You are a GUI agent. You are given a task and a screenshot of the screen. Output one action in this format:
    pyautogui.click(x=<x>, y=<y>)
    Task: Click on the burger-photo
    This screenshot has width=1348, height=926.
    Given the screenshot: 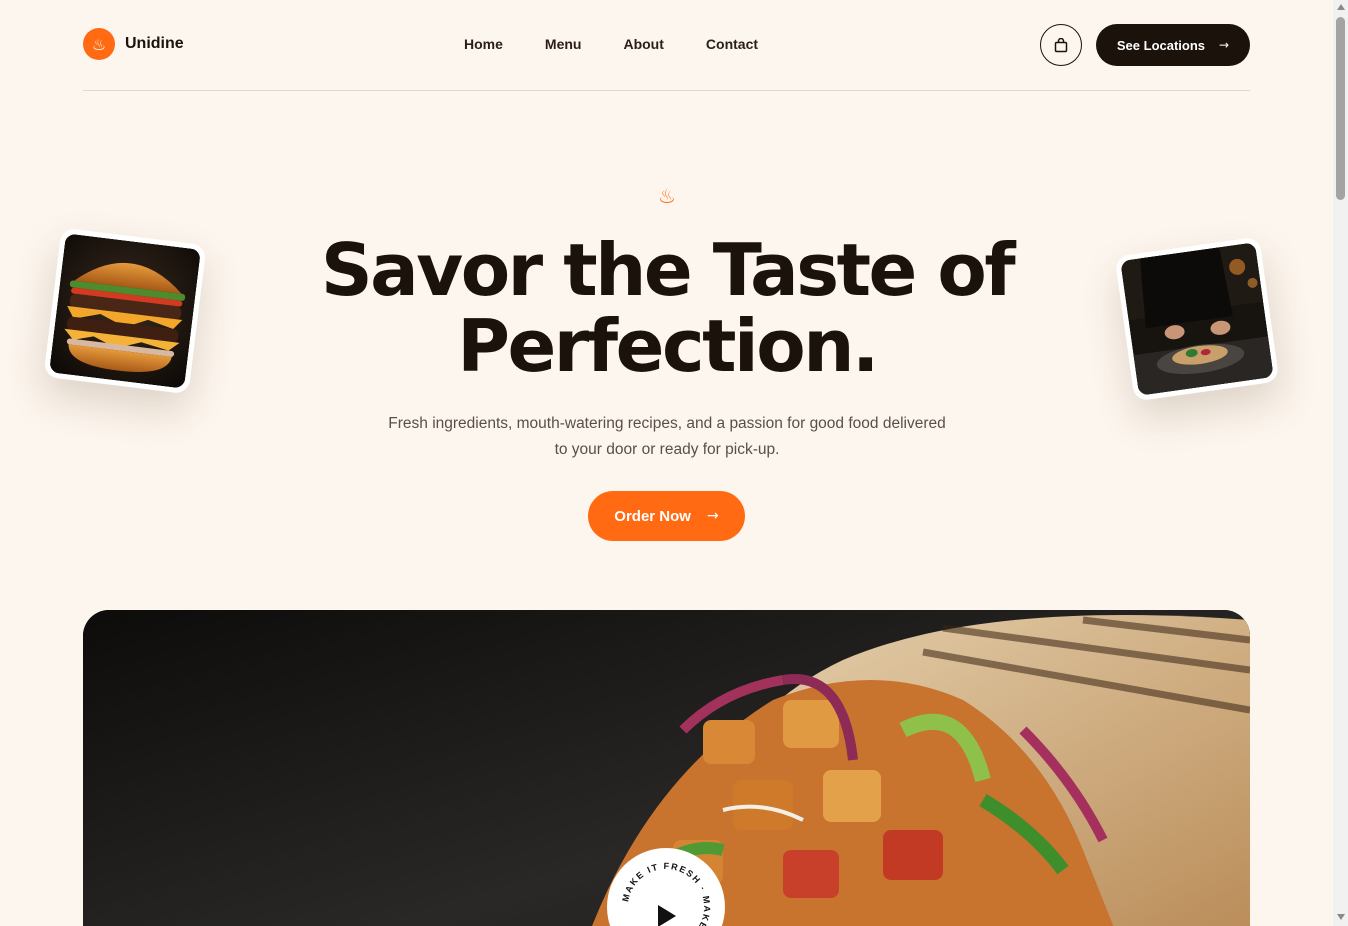 What is the action you would take?
    pyautogui.click(x=125, y=311)
    